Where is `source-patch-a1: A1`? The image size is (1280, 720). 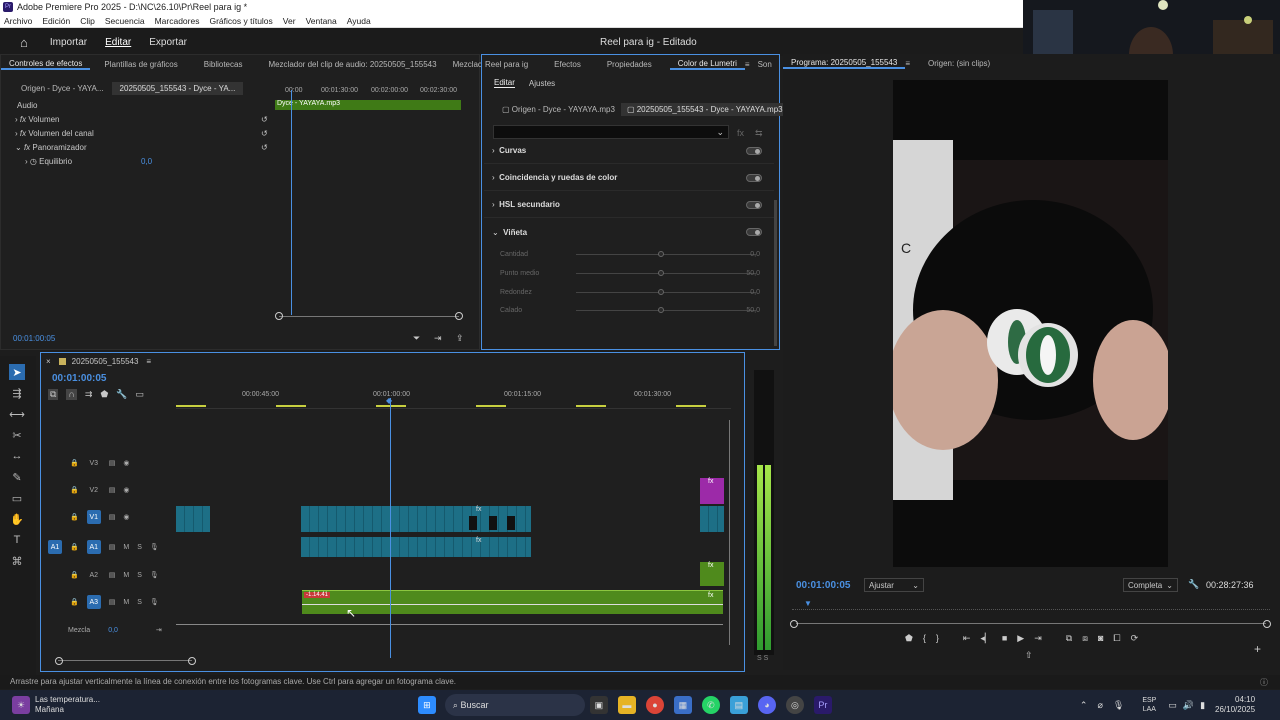 source-patch-a1: A1 is located at coordinates (55, 547).